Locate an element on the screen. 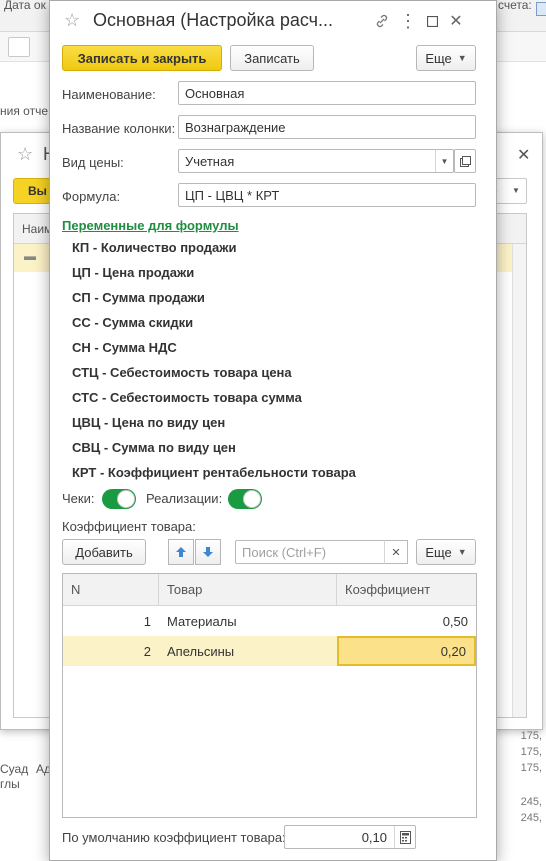 The image size is (546, 861). background-dialog-close-icon: ✕ is located at coordinates (523, 155).